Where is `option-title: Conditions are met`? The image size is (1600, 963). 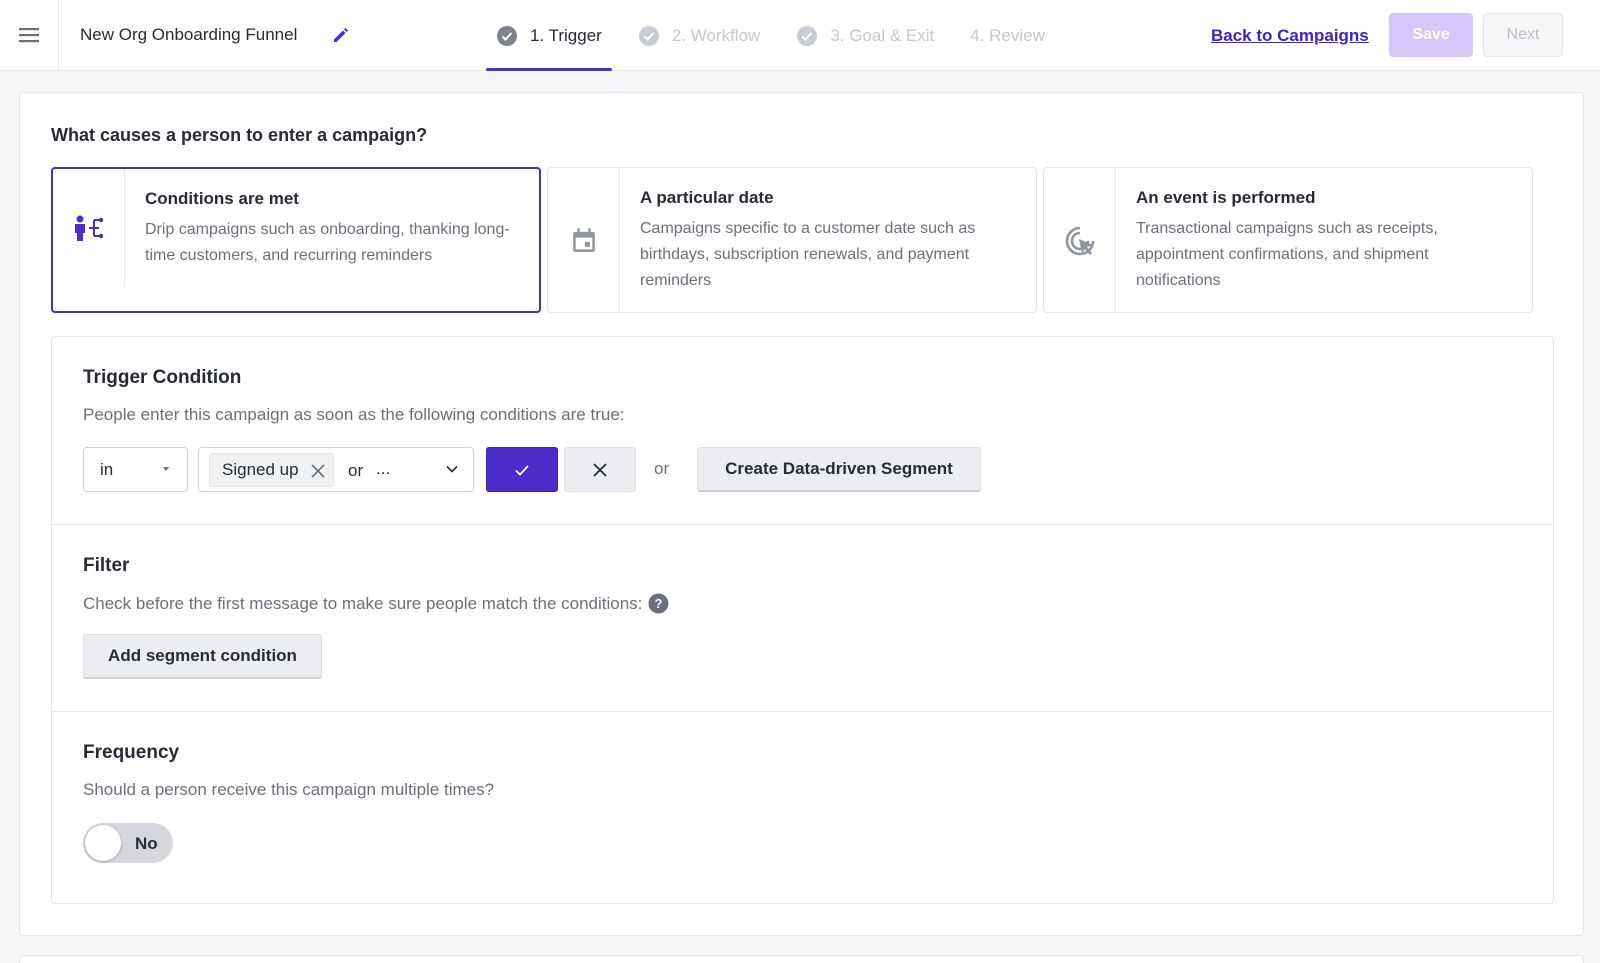
option-title: Conditions are met is located at coordinates (222, 198).